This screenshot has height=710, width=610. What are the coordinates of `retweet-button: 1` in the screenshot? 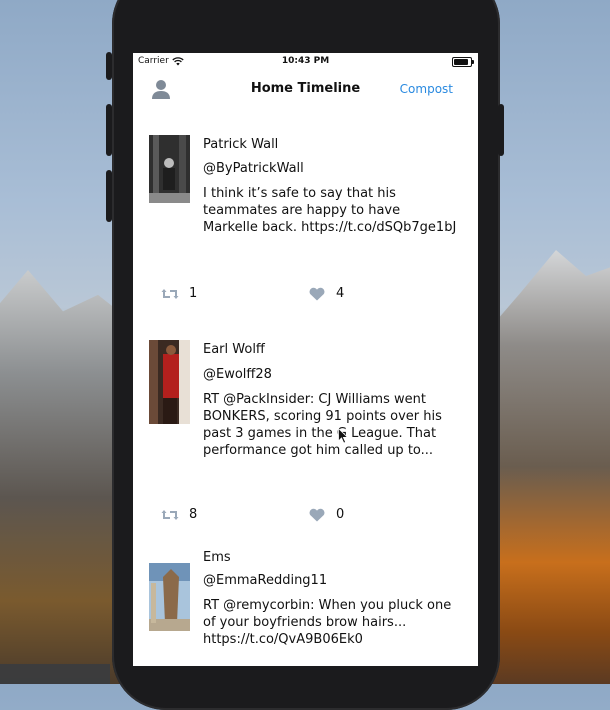 It's located at (179, 293).